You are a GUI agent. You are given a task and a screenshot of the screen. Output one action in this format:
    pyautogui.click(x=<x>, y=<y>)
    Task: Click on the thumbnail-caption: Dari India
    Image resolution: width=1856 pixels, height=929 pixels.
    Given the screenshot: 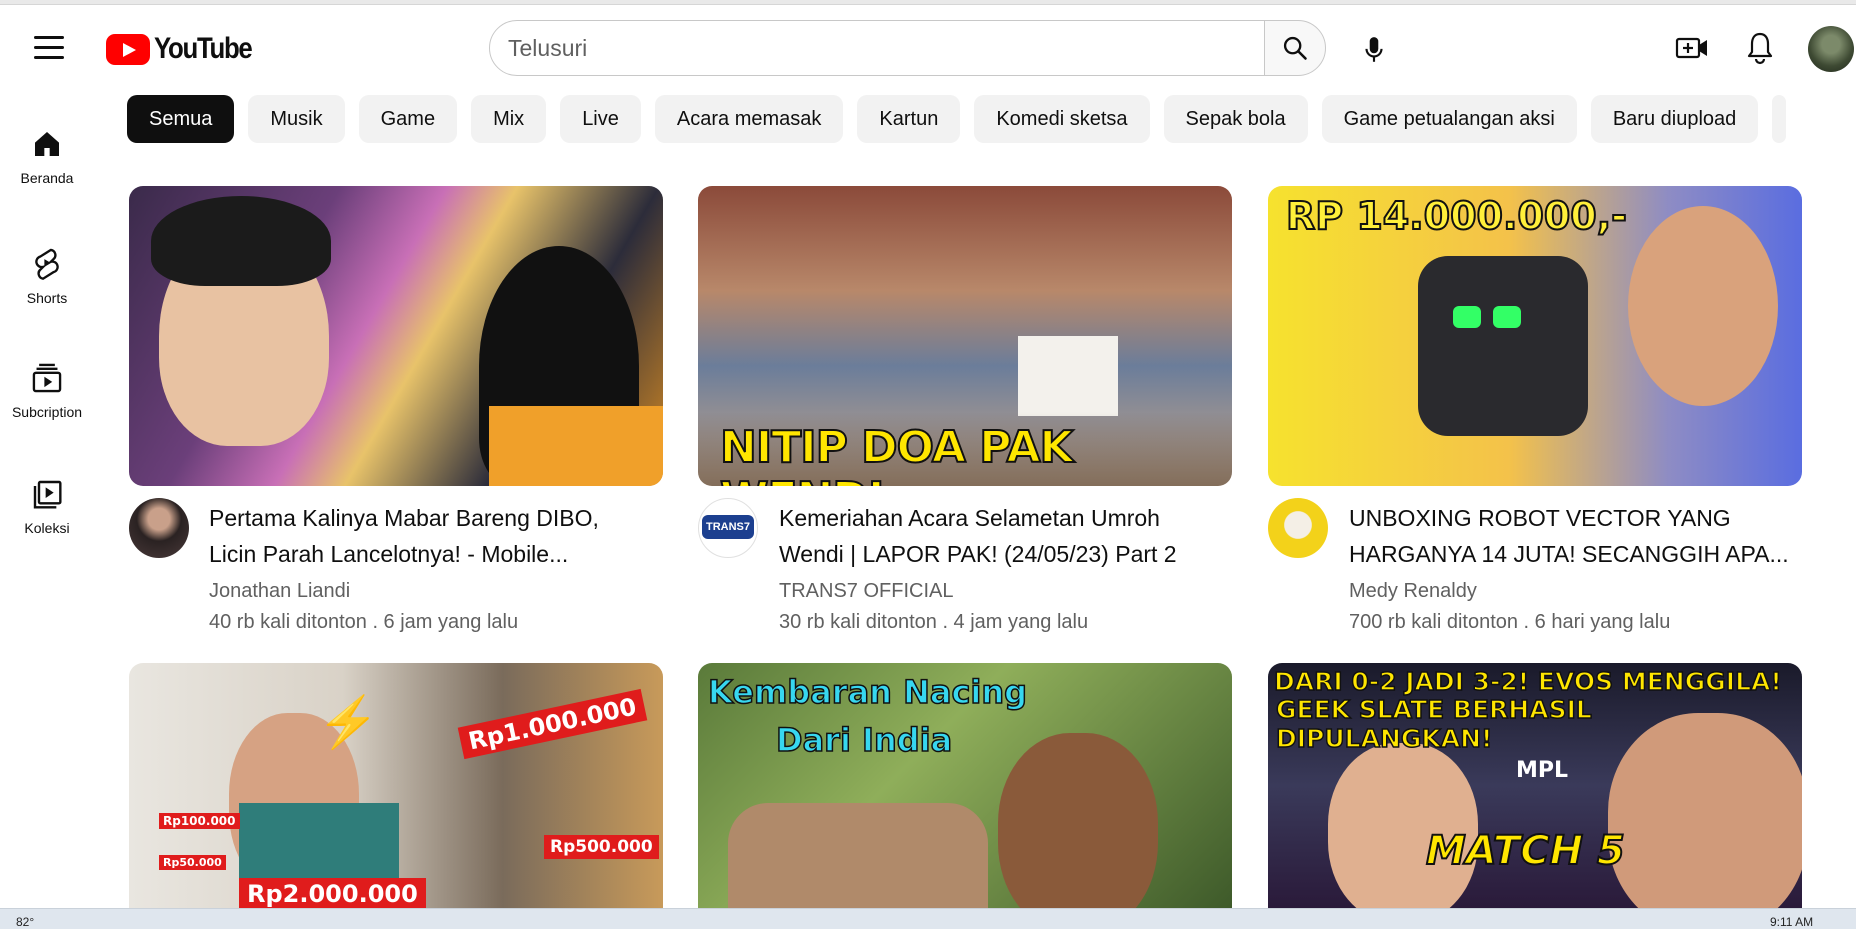 What is the action you would take?
    pyautogui.click(x=864, y=740)
    